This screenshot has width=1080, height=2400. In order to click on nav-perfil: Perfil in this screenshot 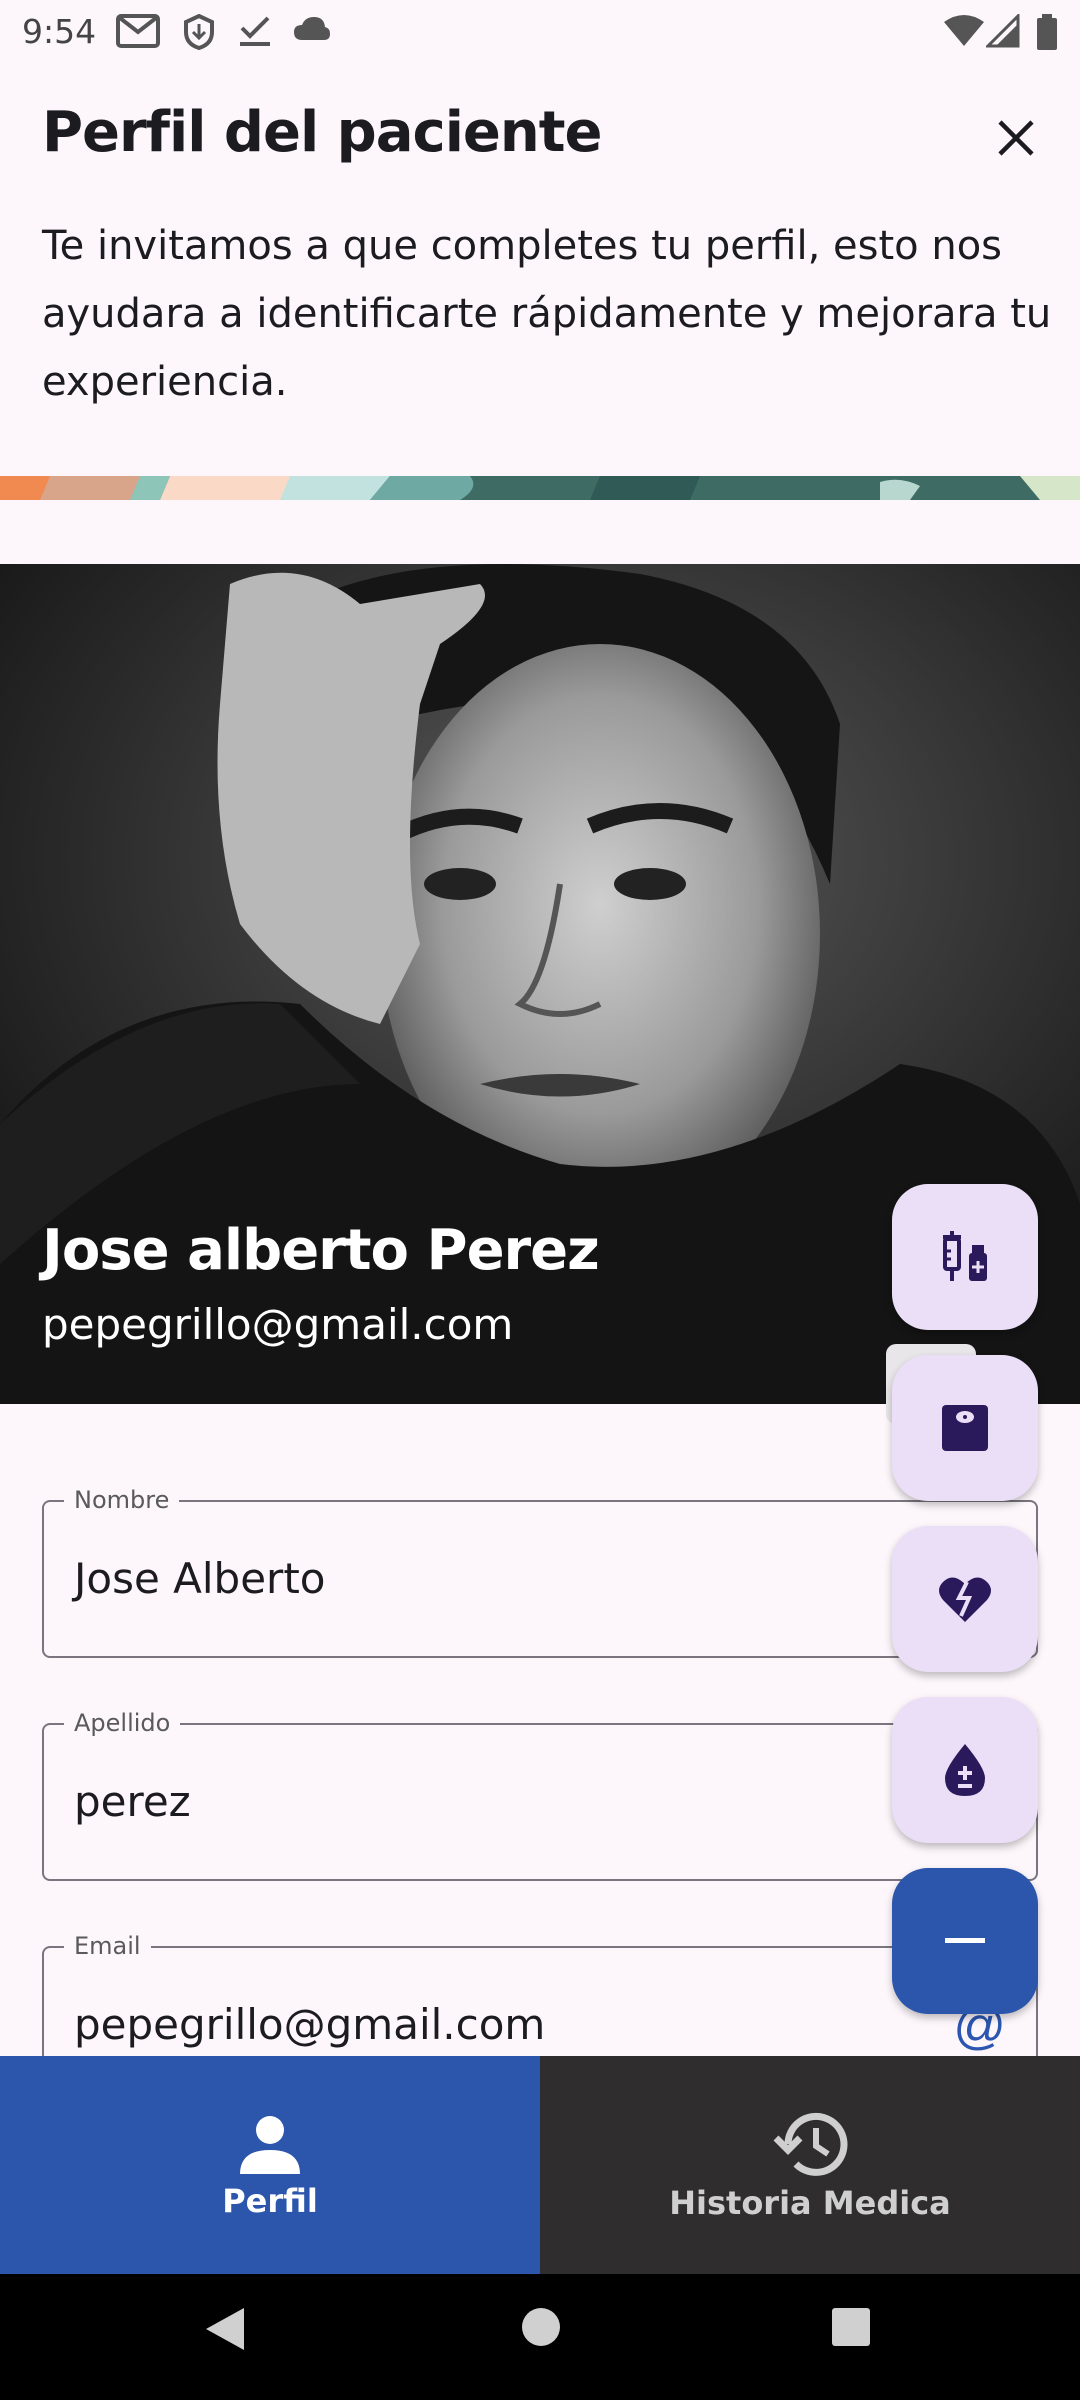, I will do `click(270, 2165)`.